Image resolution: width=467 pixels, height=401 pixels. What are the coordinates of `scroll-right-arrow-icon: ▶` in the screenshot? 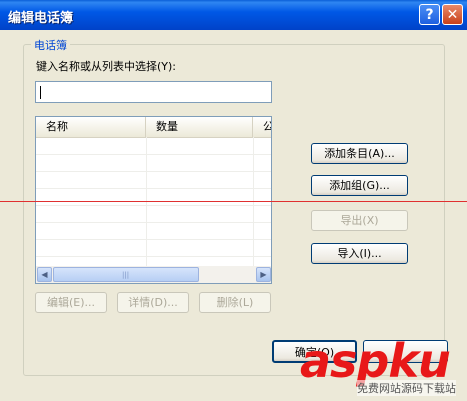 It's located at (263, 274).